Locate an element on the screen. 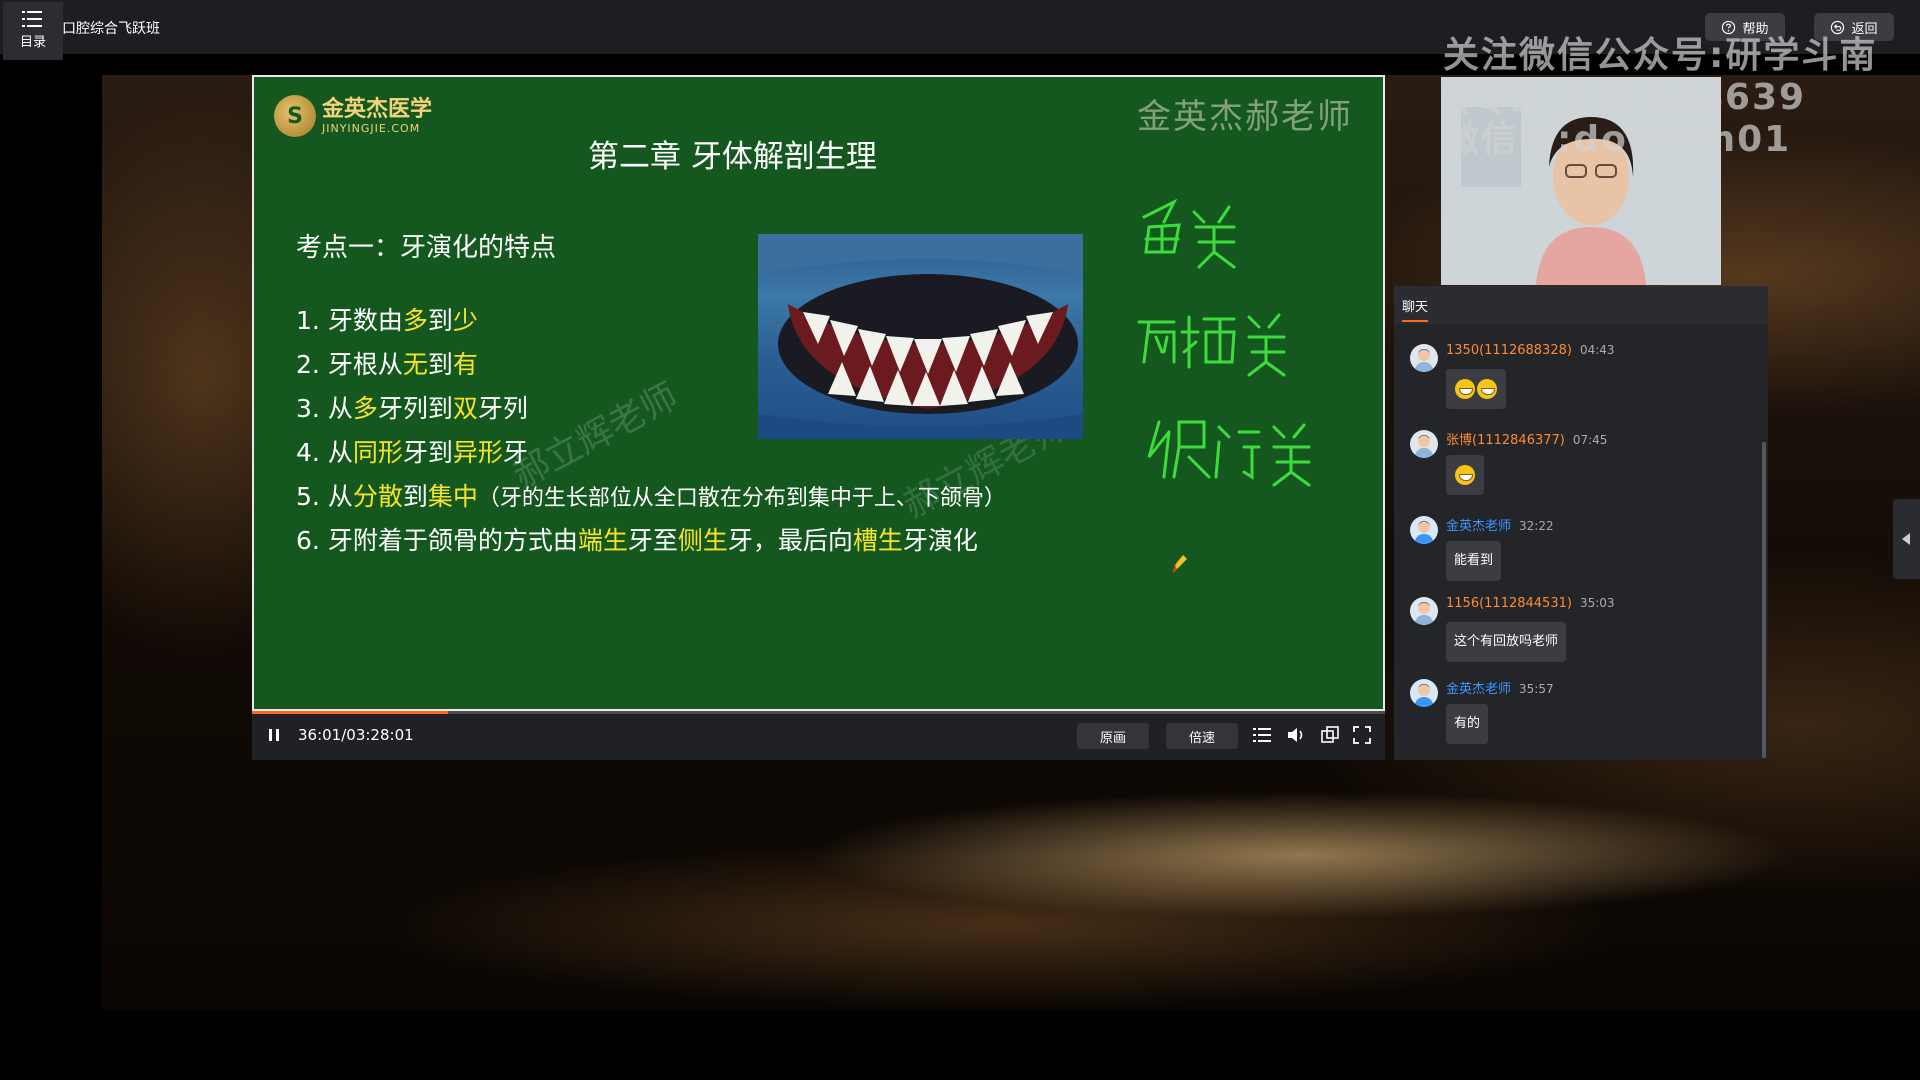 The width and height of the screenshot is (1920, 1080). promo-watermark: 关注微信公众号:研学斗南 QQ群:751484639 微信号:dounan01 is located at coordinates (1660, 98).